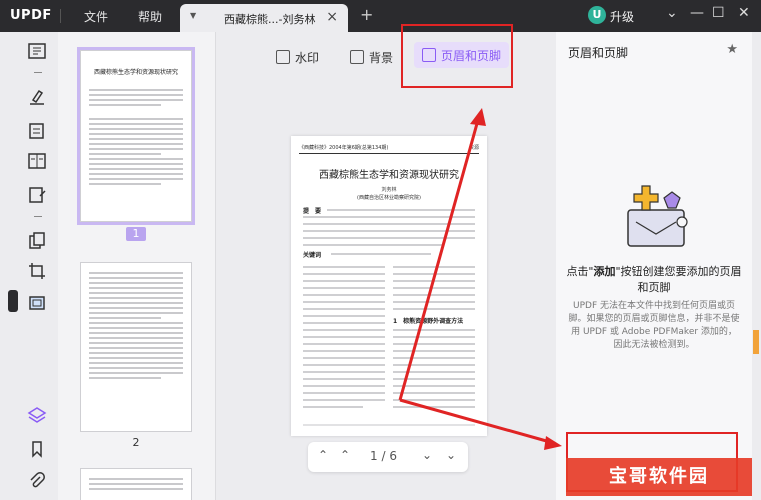  What do you see at coordinates (345, 455) in the screenshot?
I see `prev-page-icon: ⌃` at bounding box center [345, 455].